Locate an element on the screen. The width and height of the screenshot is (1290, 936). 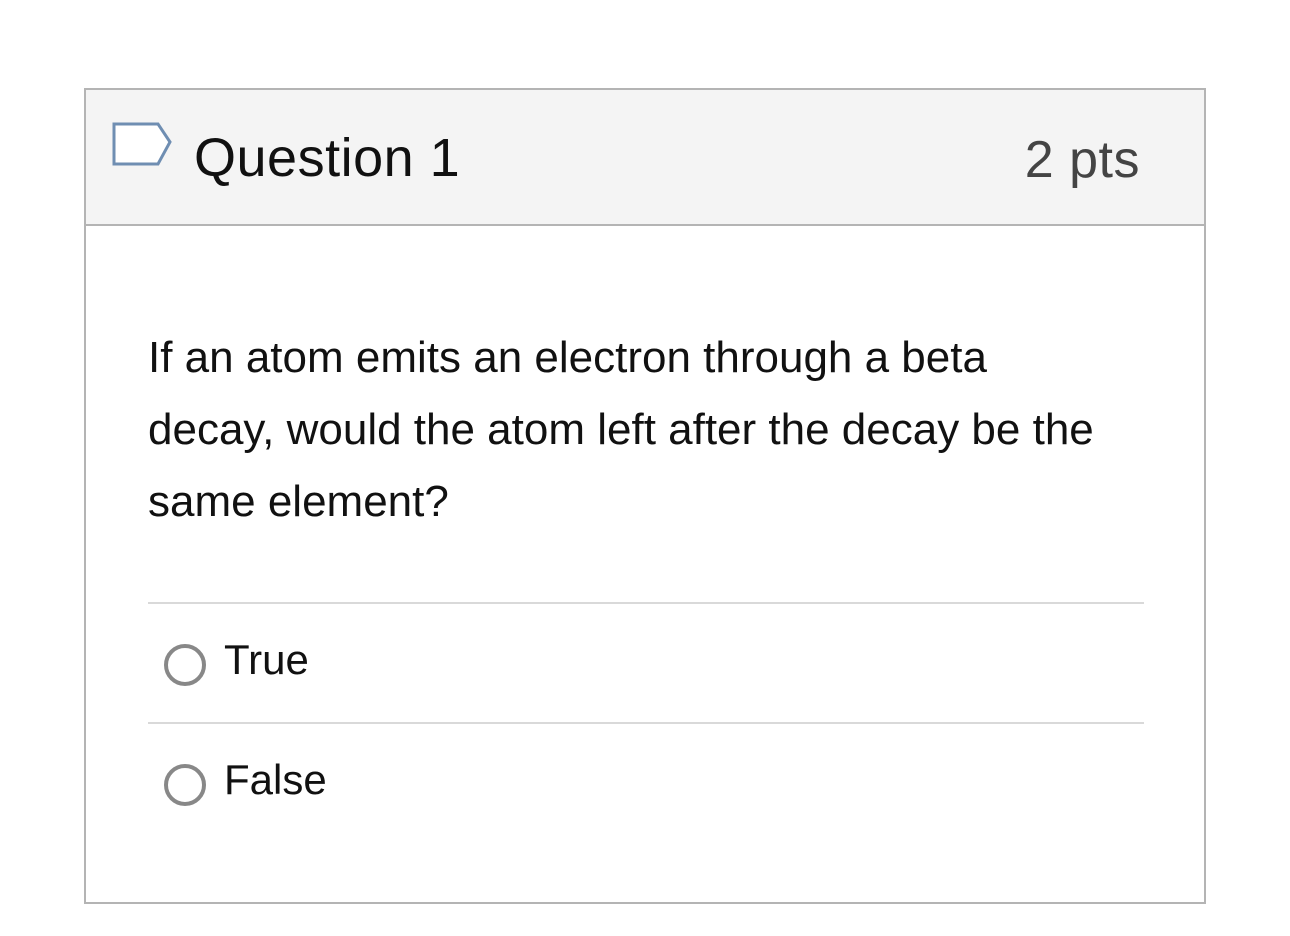
question-title: Question 1 is located at coordinates (327, 158).